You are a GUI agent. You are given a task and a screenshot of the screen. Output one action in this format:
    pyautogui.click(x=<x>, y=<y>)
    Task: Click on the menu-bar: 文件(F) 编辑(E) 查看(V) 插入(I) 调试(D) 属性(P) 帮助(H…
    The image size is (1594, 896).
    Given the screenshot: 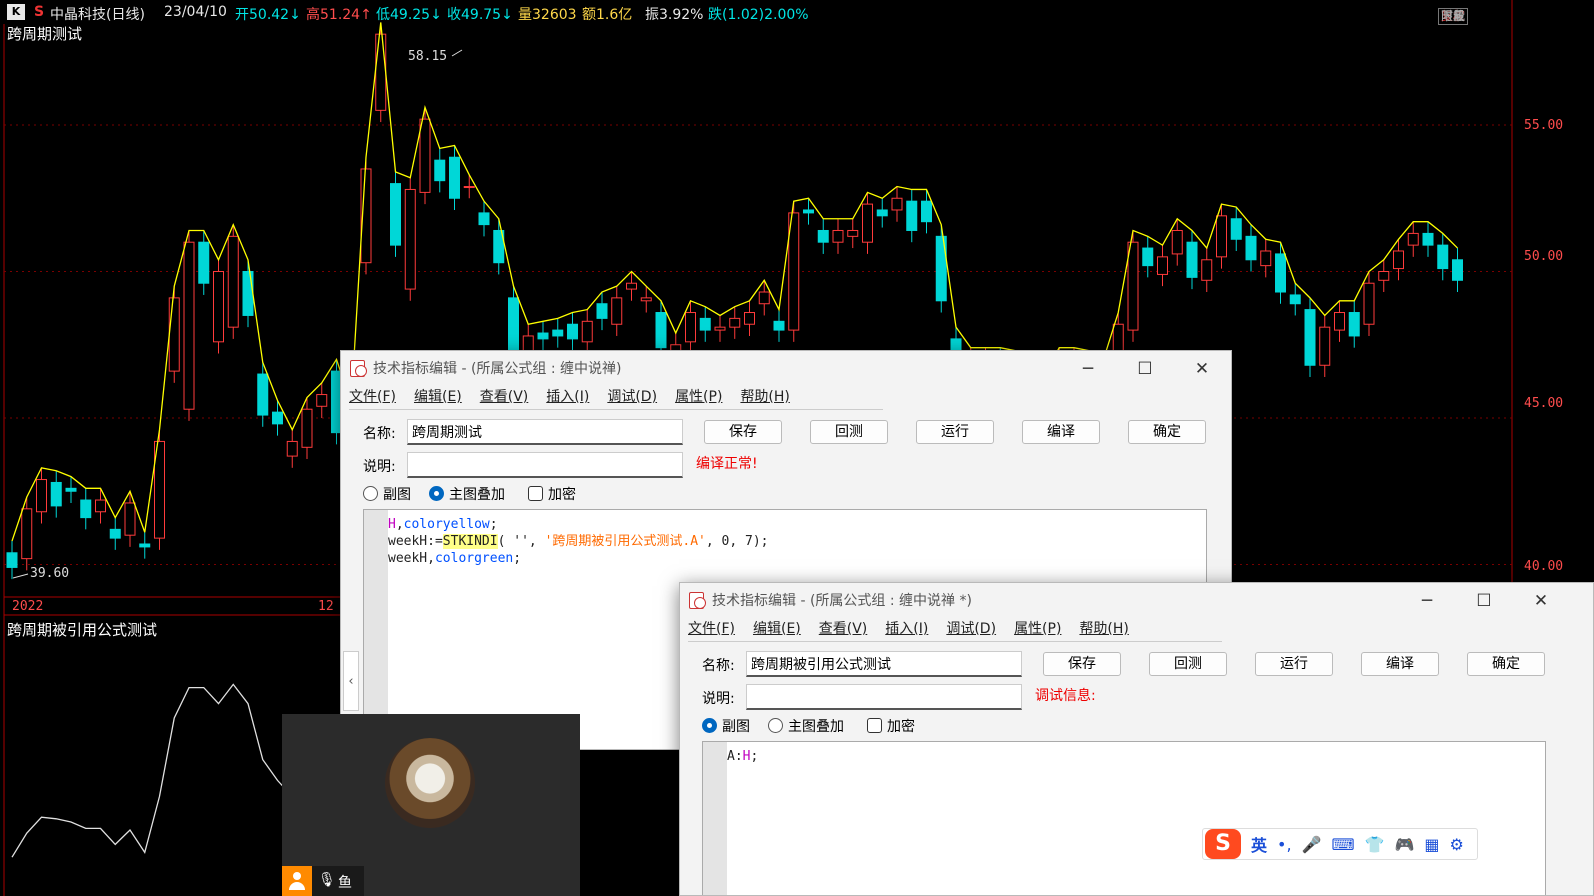 What is the action you would take?
    pyautogui.click(x=1136, y=629)
    